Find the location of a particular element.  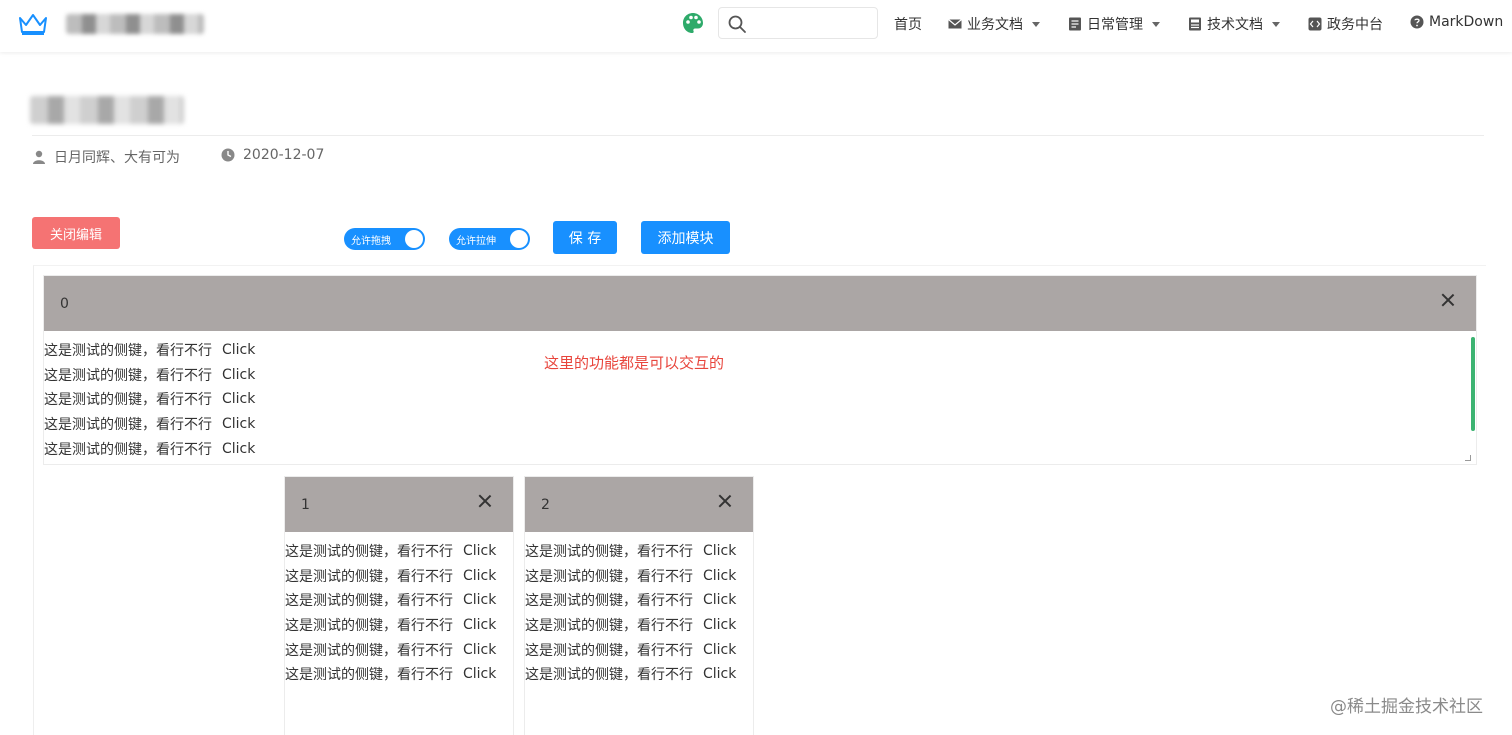

nav-item-tech-docs: 技术文档 is located at coordinates (1234, 24).